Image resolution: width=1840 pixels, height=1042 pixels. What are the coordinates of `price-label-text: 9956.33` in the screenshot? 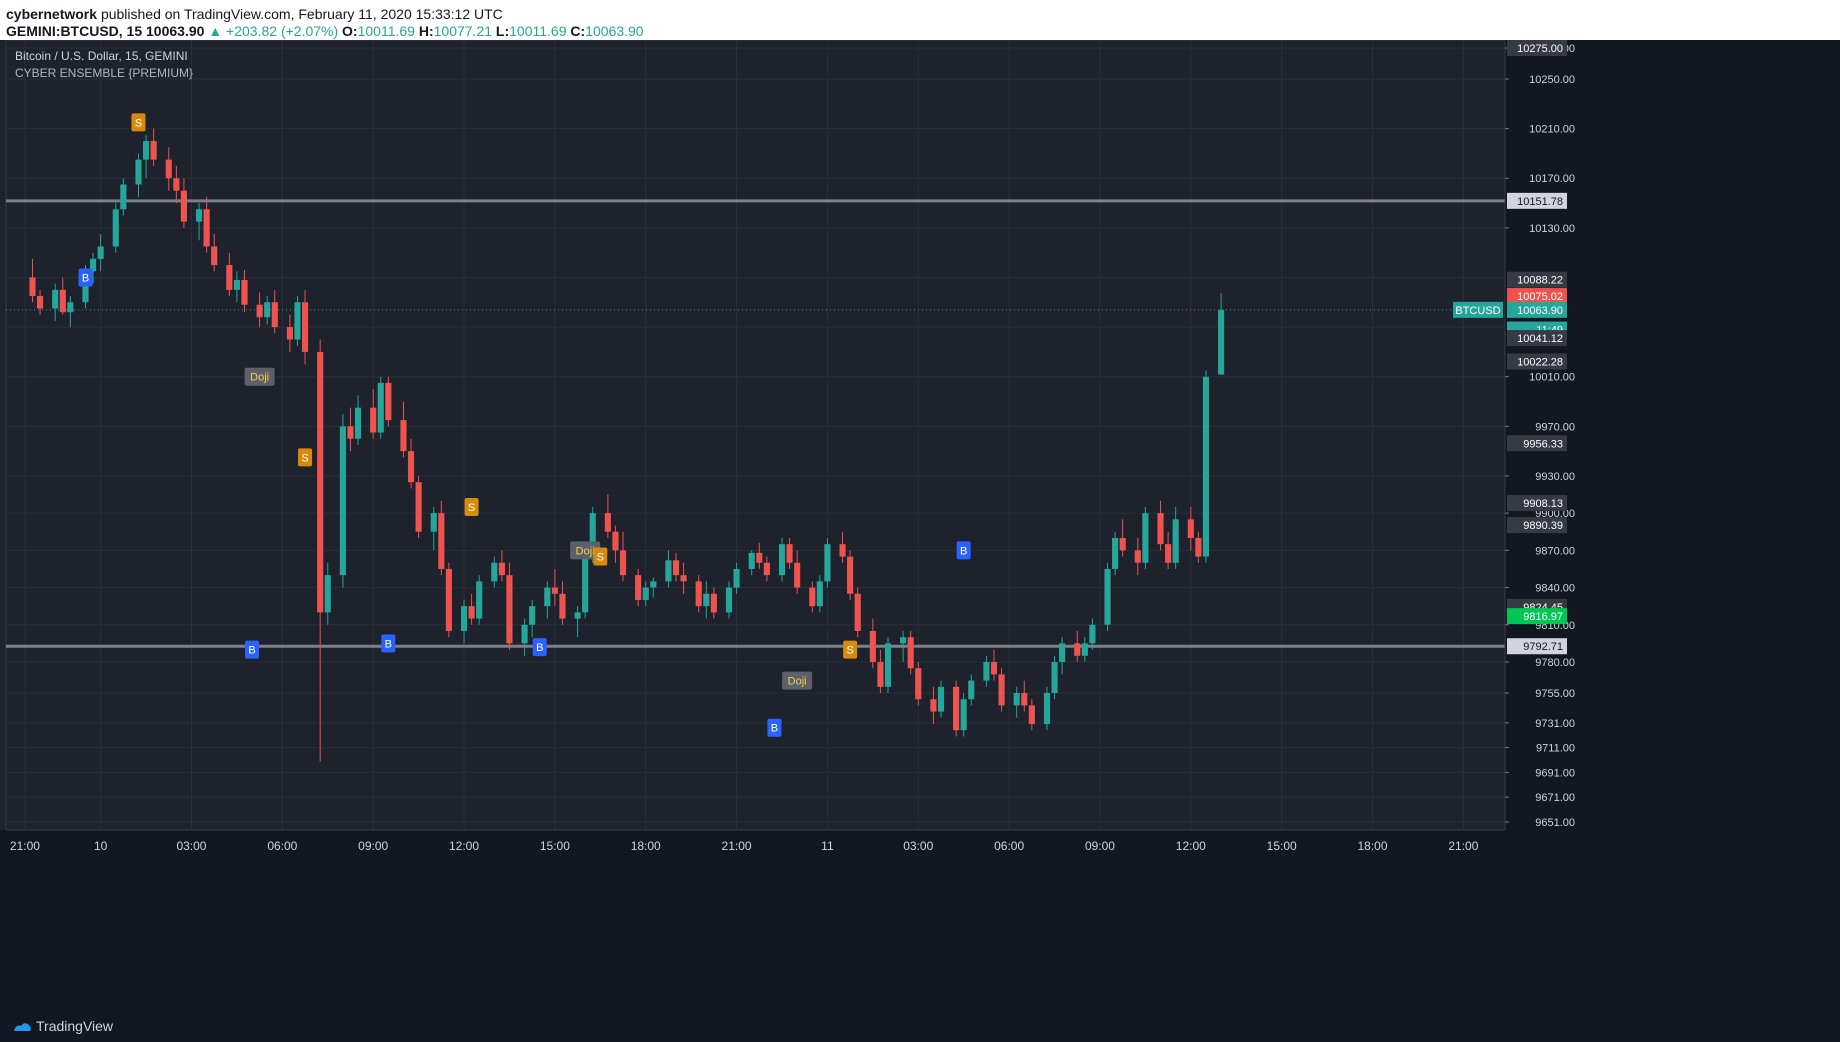 It's located at (1543, 444).